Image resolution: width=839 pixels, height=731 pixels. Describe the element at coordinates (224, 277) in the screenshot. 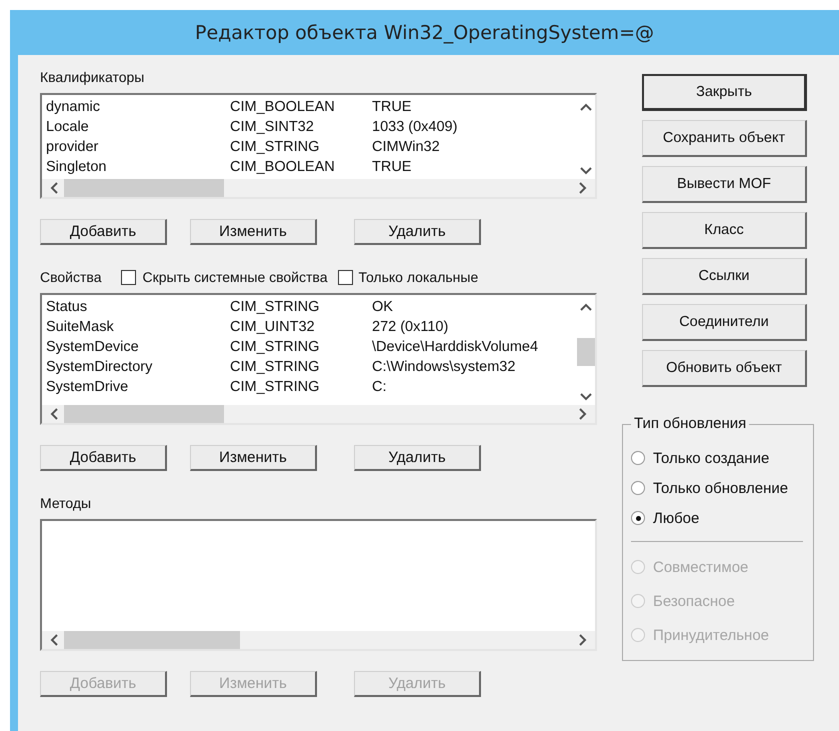

I see `checkbox: Скрыть системные свойства` at that location.